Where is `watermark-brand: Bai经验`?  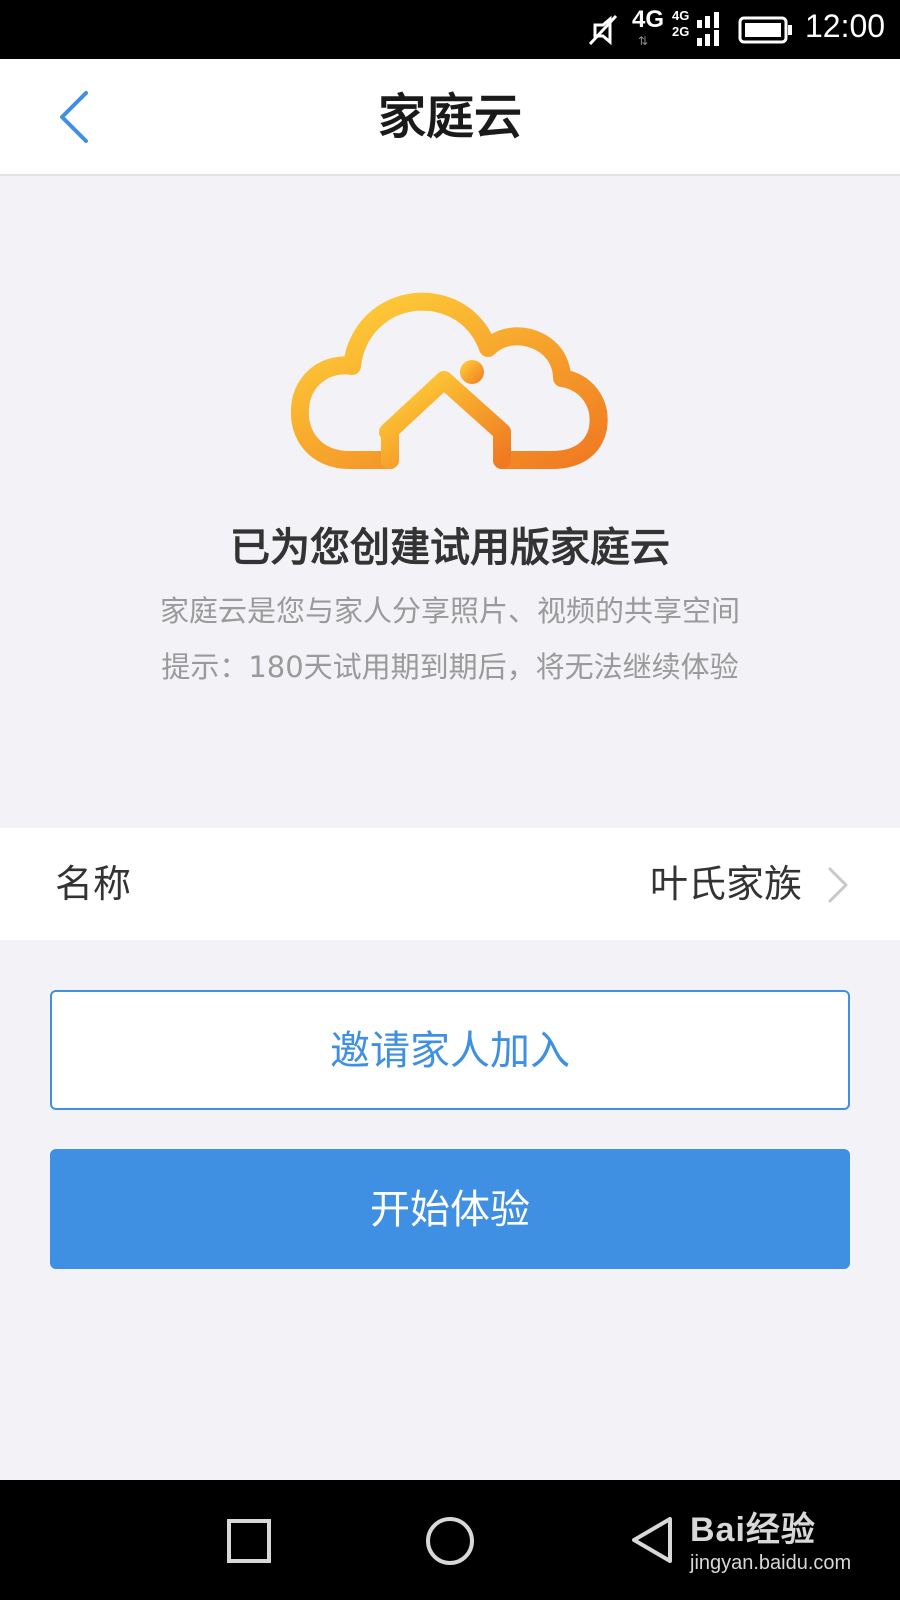
watermark-brand: Bai经验 is located at coordinates (753, 1530).